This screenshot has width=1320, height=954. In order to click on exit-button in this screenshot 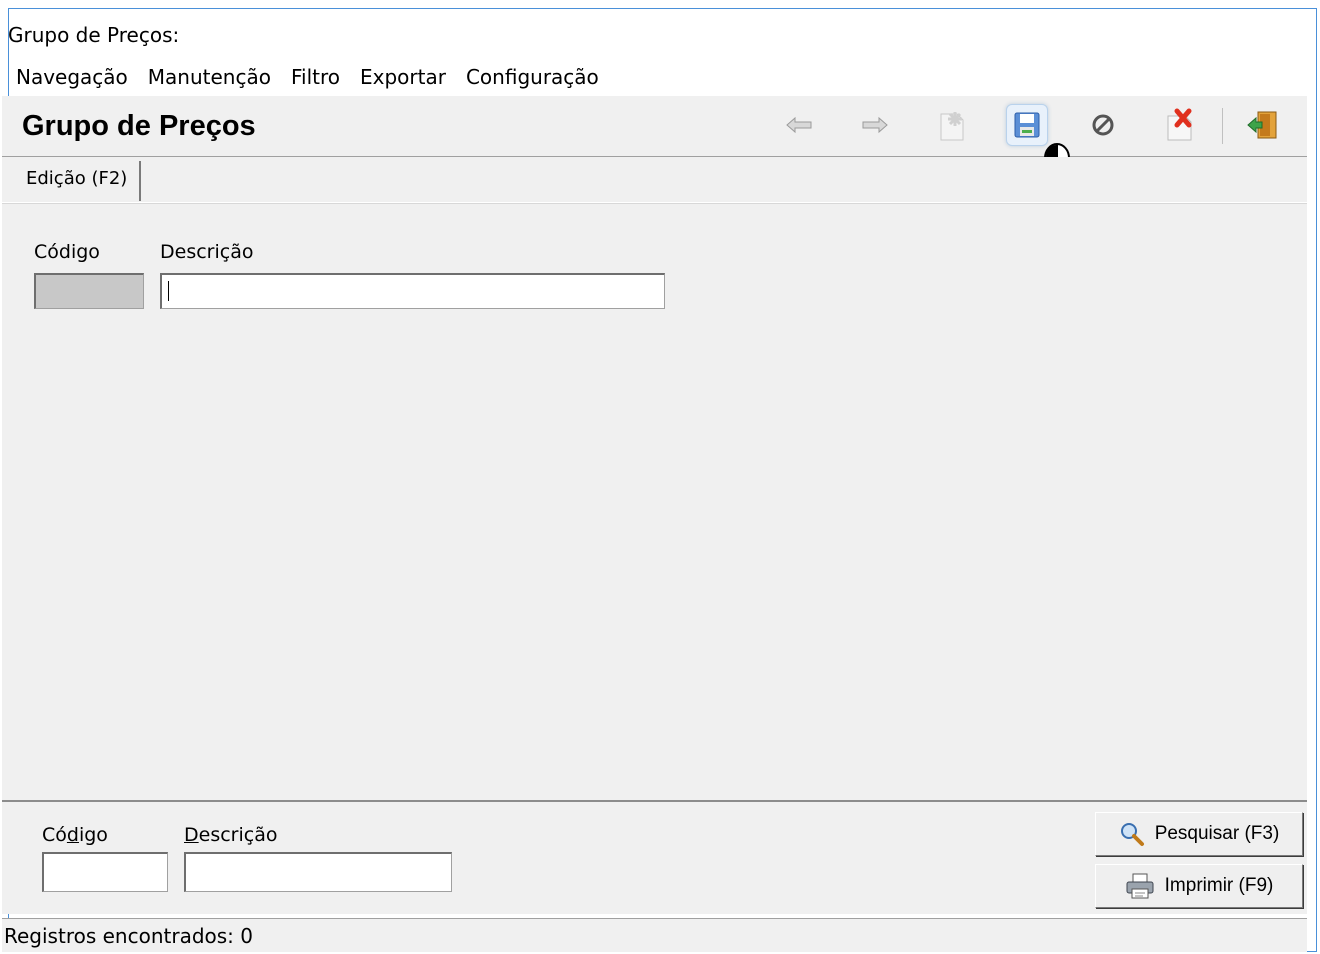, I will do `click(1263, 125)`.